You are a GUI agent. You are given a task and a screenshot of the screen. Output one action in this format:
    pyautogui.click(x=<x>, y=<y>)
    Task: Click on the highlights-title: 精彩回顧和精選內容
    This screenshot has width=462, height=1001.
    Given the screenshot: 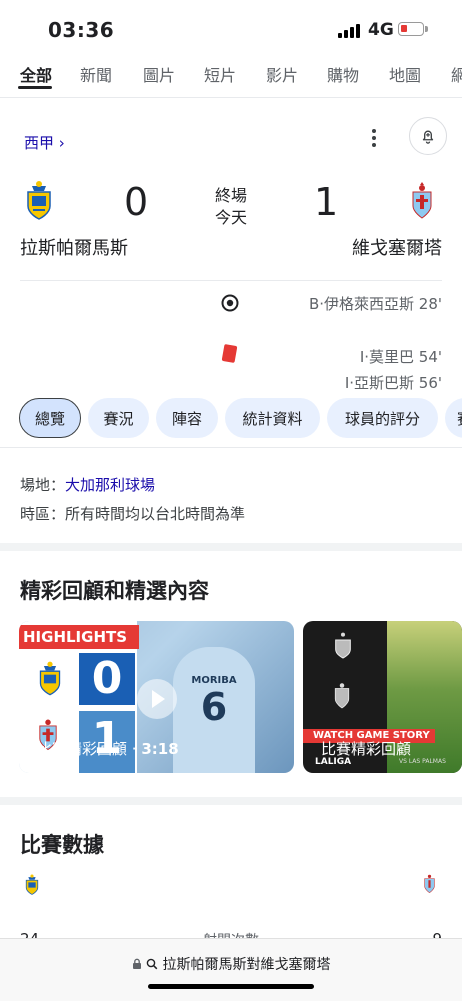 What is the action you would take?
    pyautogui.click(x=114, y=591)
    